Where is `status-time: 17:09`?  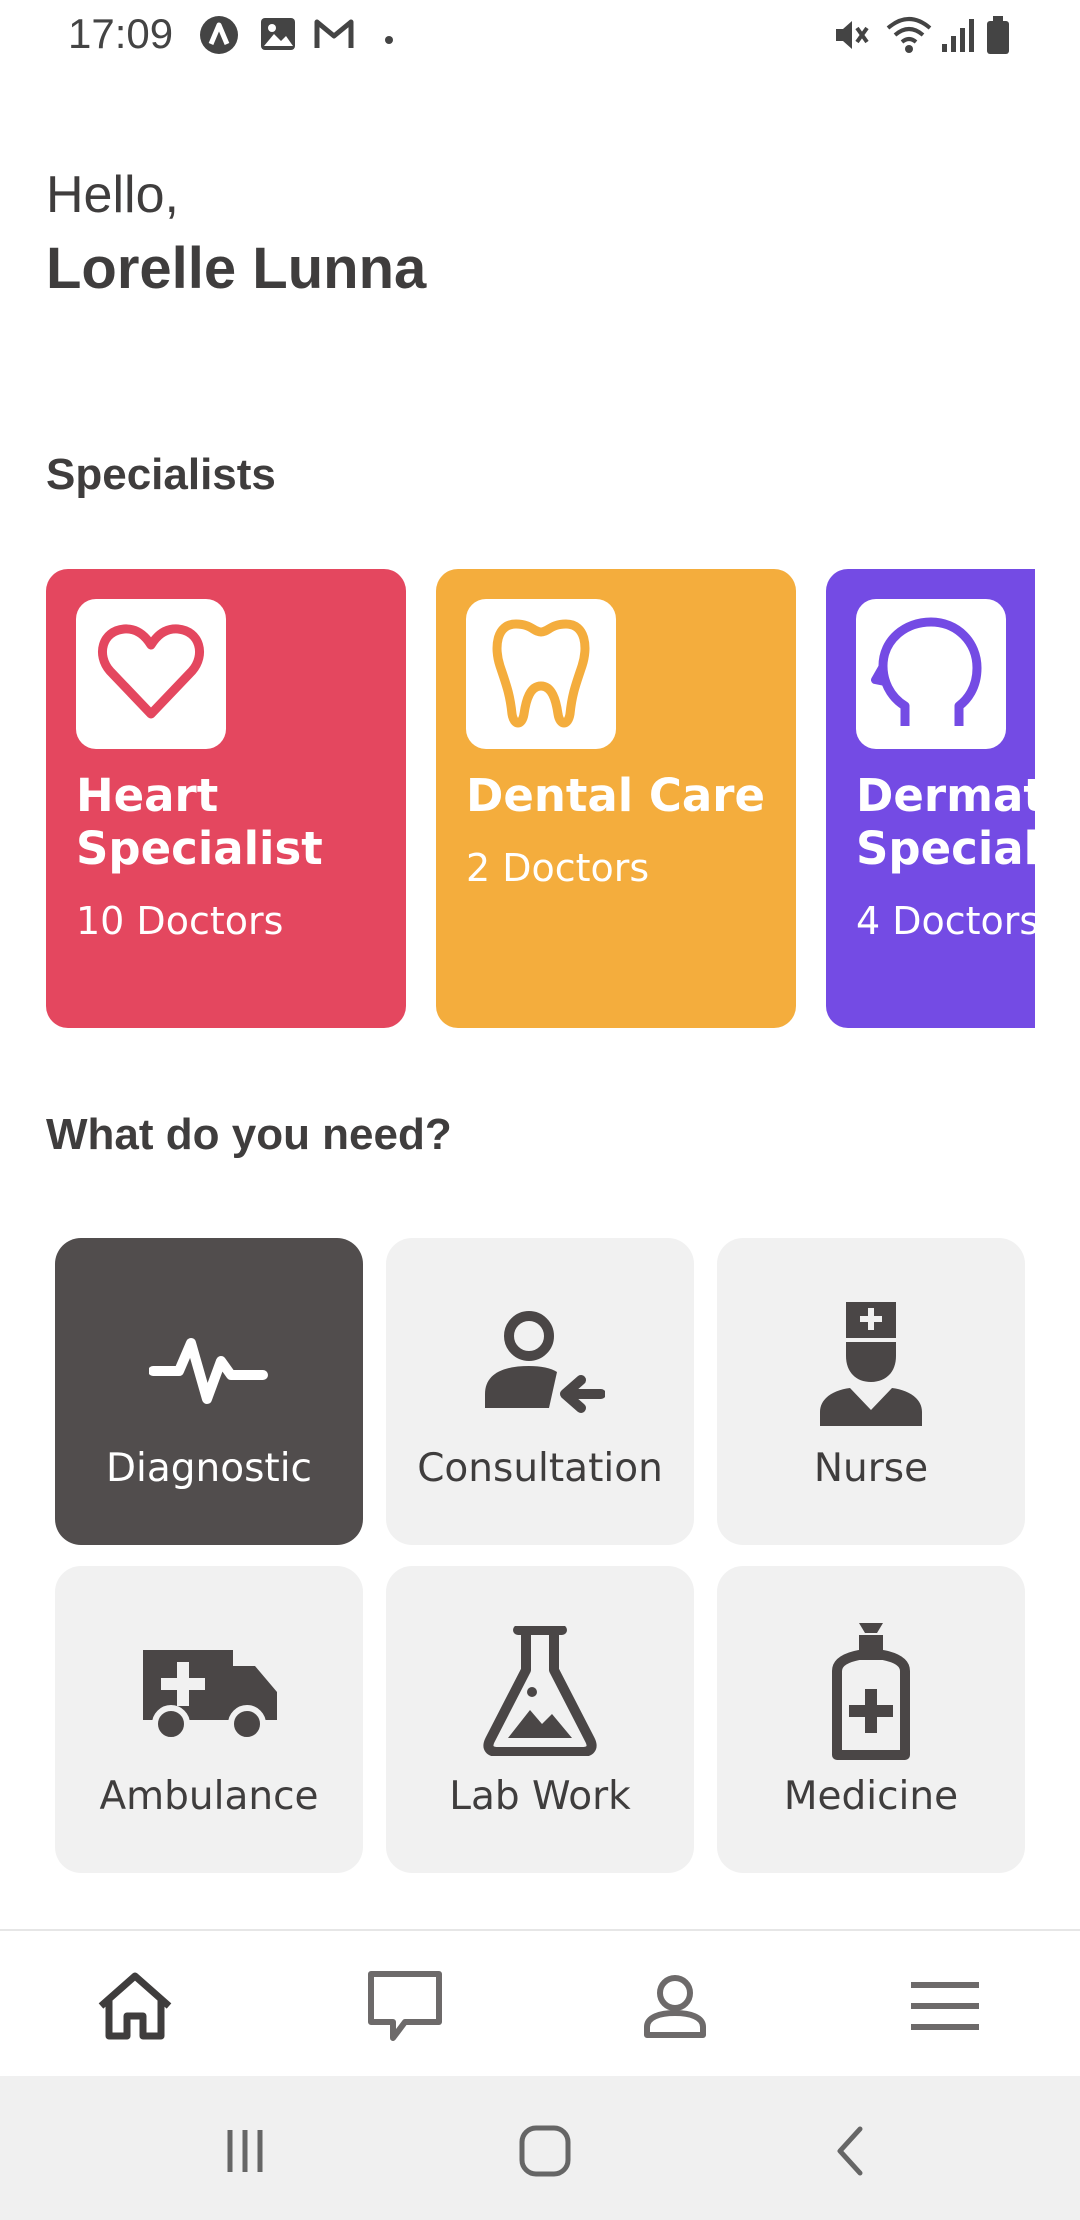
status-time: 17:09 is located at coordinates (121, 33).